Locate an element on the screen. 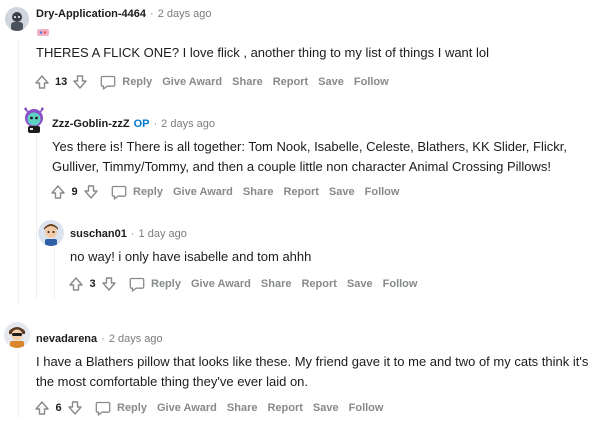 This screenshot has width=600, height=424. vote-score: 3 is located at coordinates (92, 284).